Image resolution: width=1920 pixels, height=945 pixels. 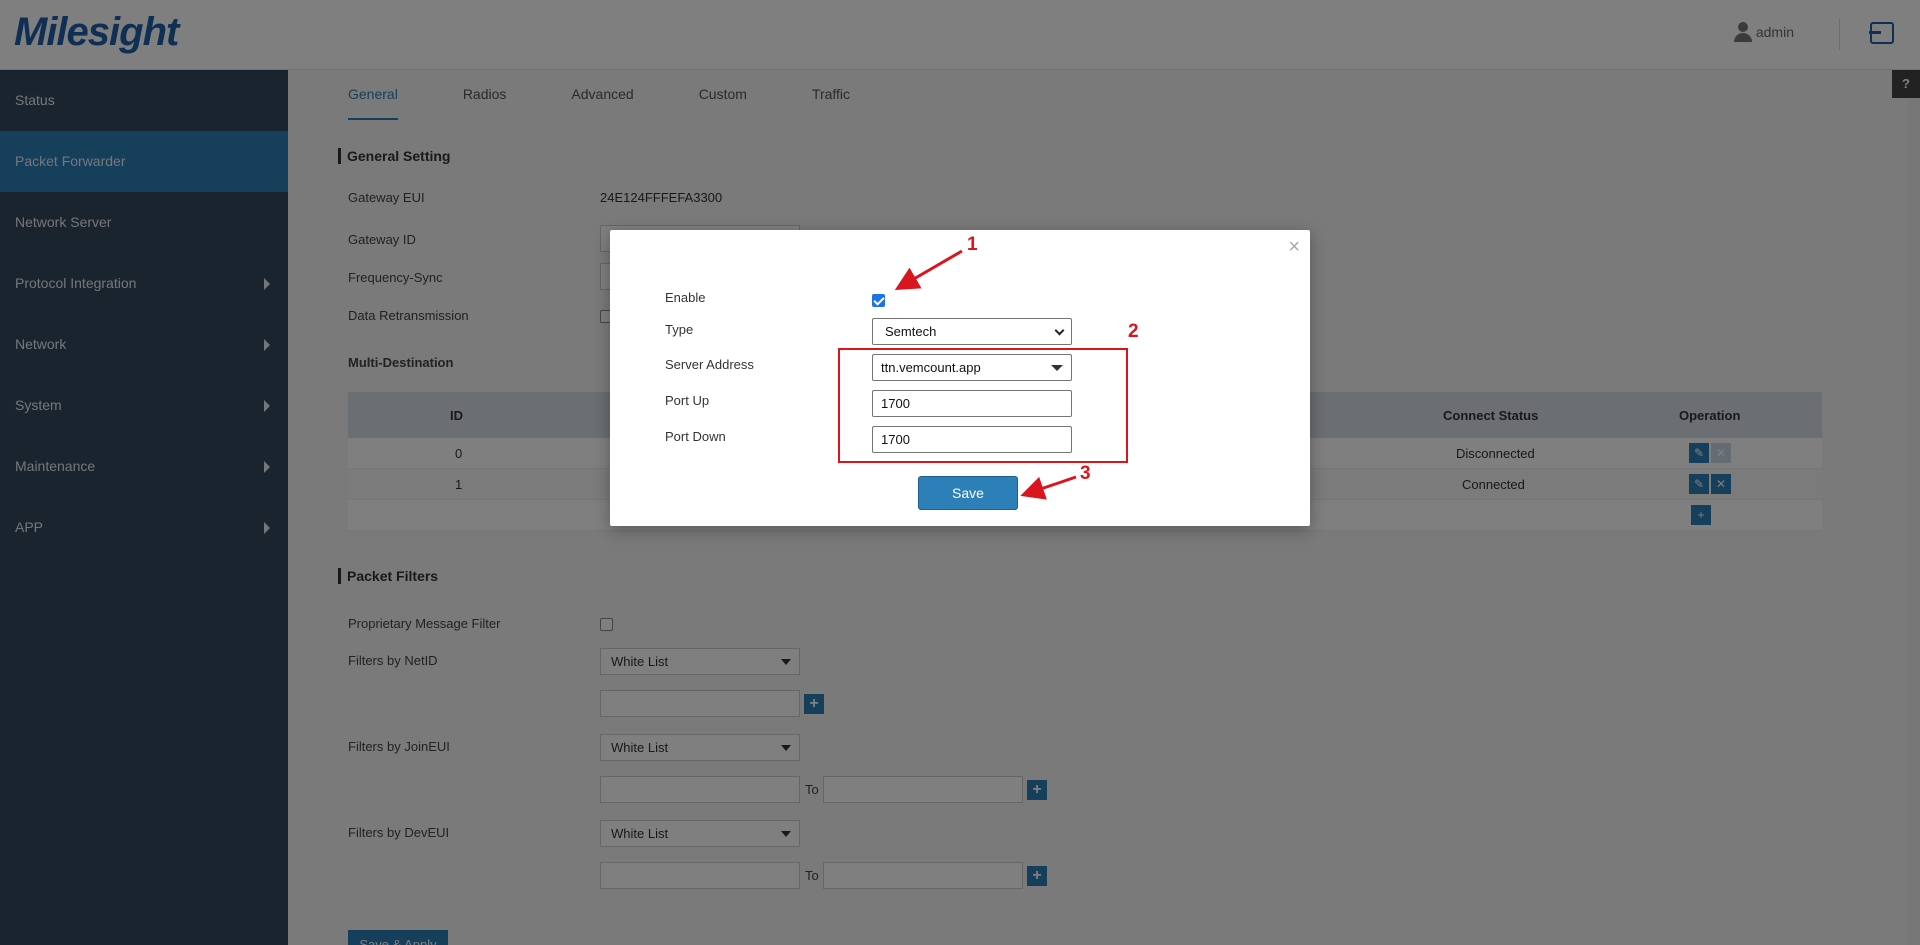 What do you see at coordinates (1085, 473) in the screenshot?
I see `annotation-label-3: 3` at bounding box center [1085, 473].